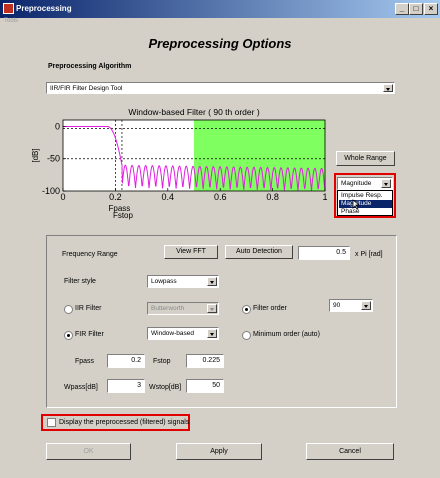 Image resolution: width=440 pixels, height=478 pixels. I want to click on fir-filter-radio, so click(68, 335).